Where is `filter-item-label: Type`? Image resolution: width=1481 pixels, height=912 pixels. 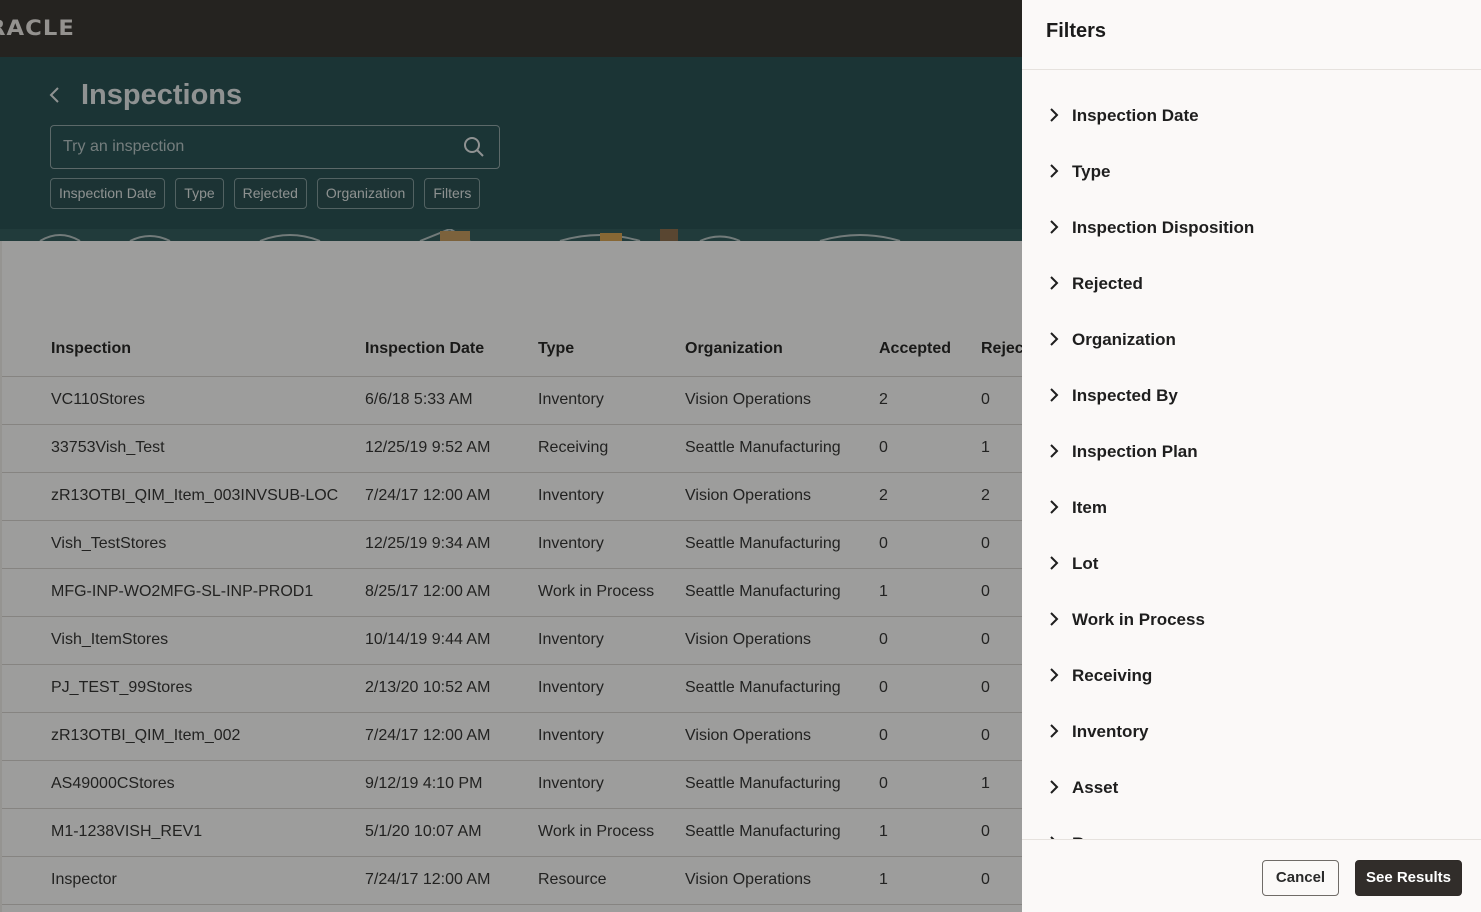 filter-item-label: Type is located at coordinates (1091, 171).